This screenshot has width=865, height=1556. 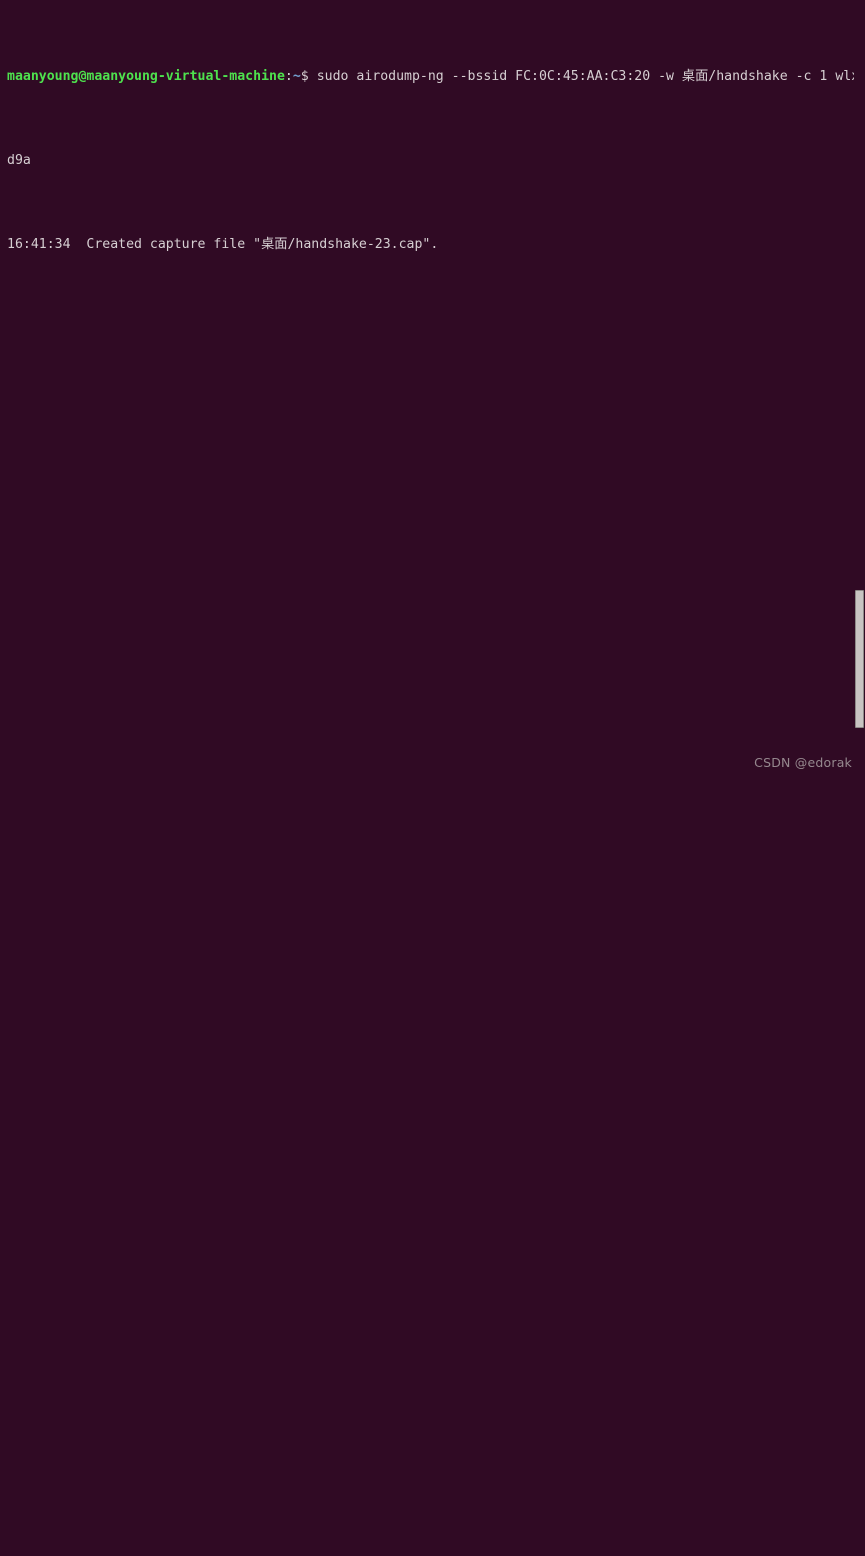 I want to click on command-wrap-text: d9a, so click(x=19, y=160).